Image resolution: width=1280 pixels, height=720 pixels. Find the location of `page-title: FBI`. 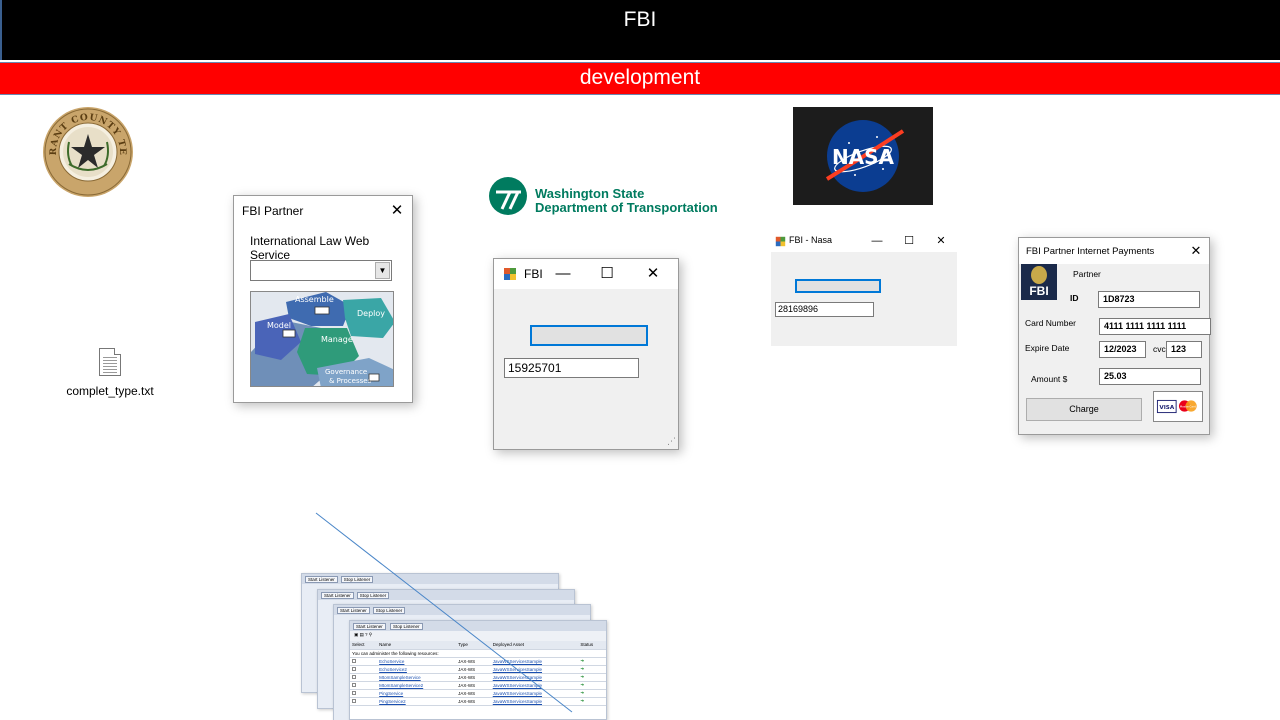

page-title: FBI is located at coordinates (640, 19).